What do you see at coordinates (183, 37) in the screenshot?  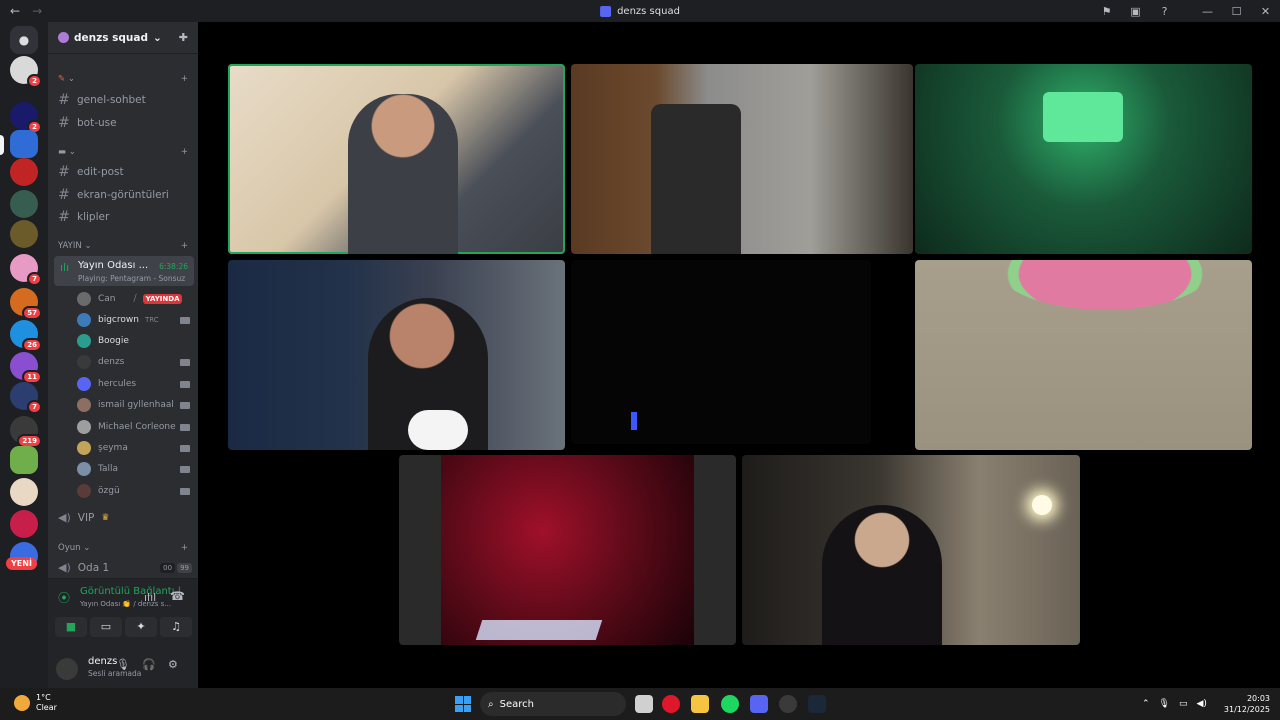 I see `add-member-icon: ✚` at bounding box center [183, 37].